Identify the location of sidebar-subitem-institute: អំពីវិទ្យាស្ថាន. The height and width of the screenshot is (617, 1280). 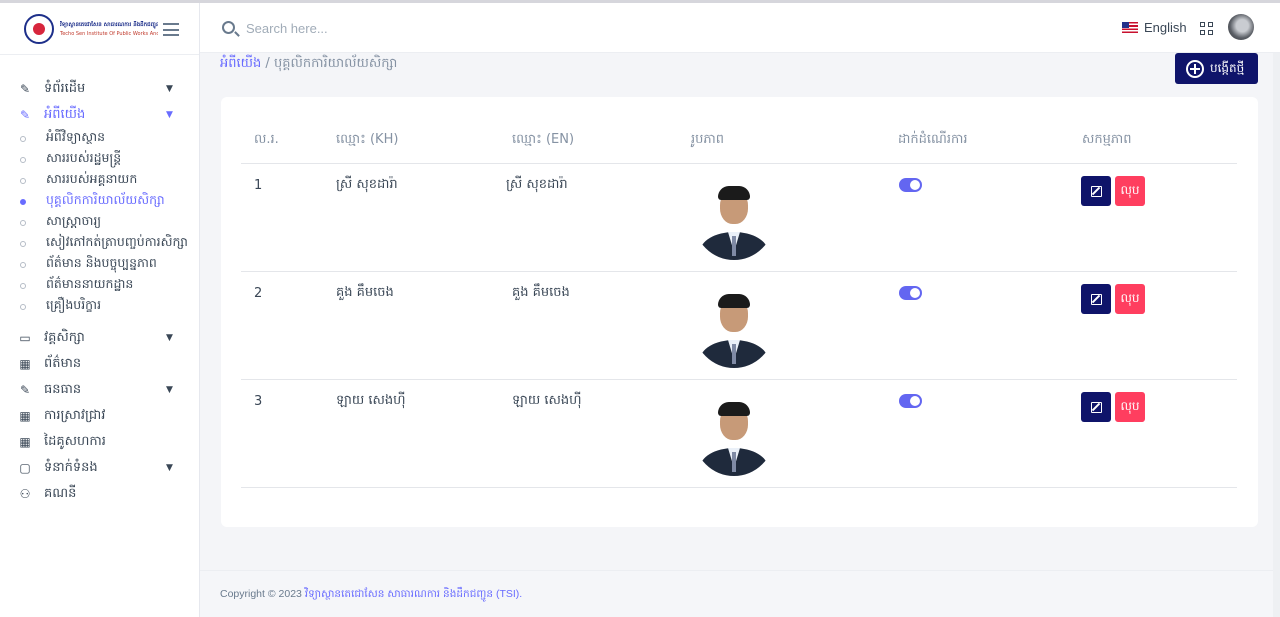
(100, 138).